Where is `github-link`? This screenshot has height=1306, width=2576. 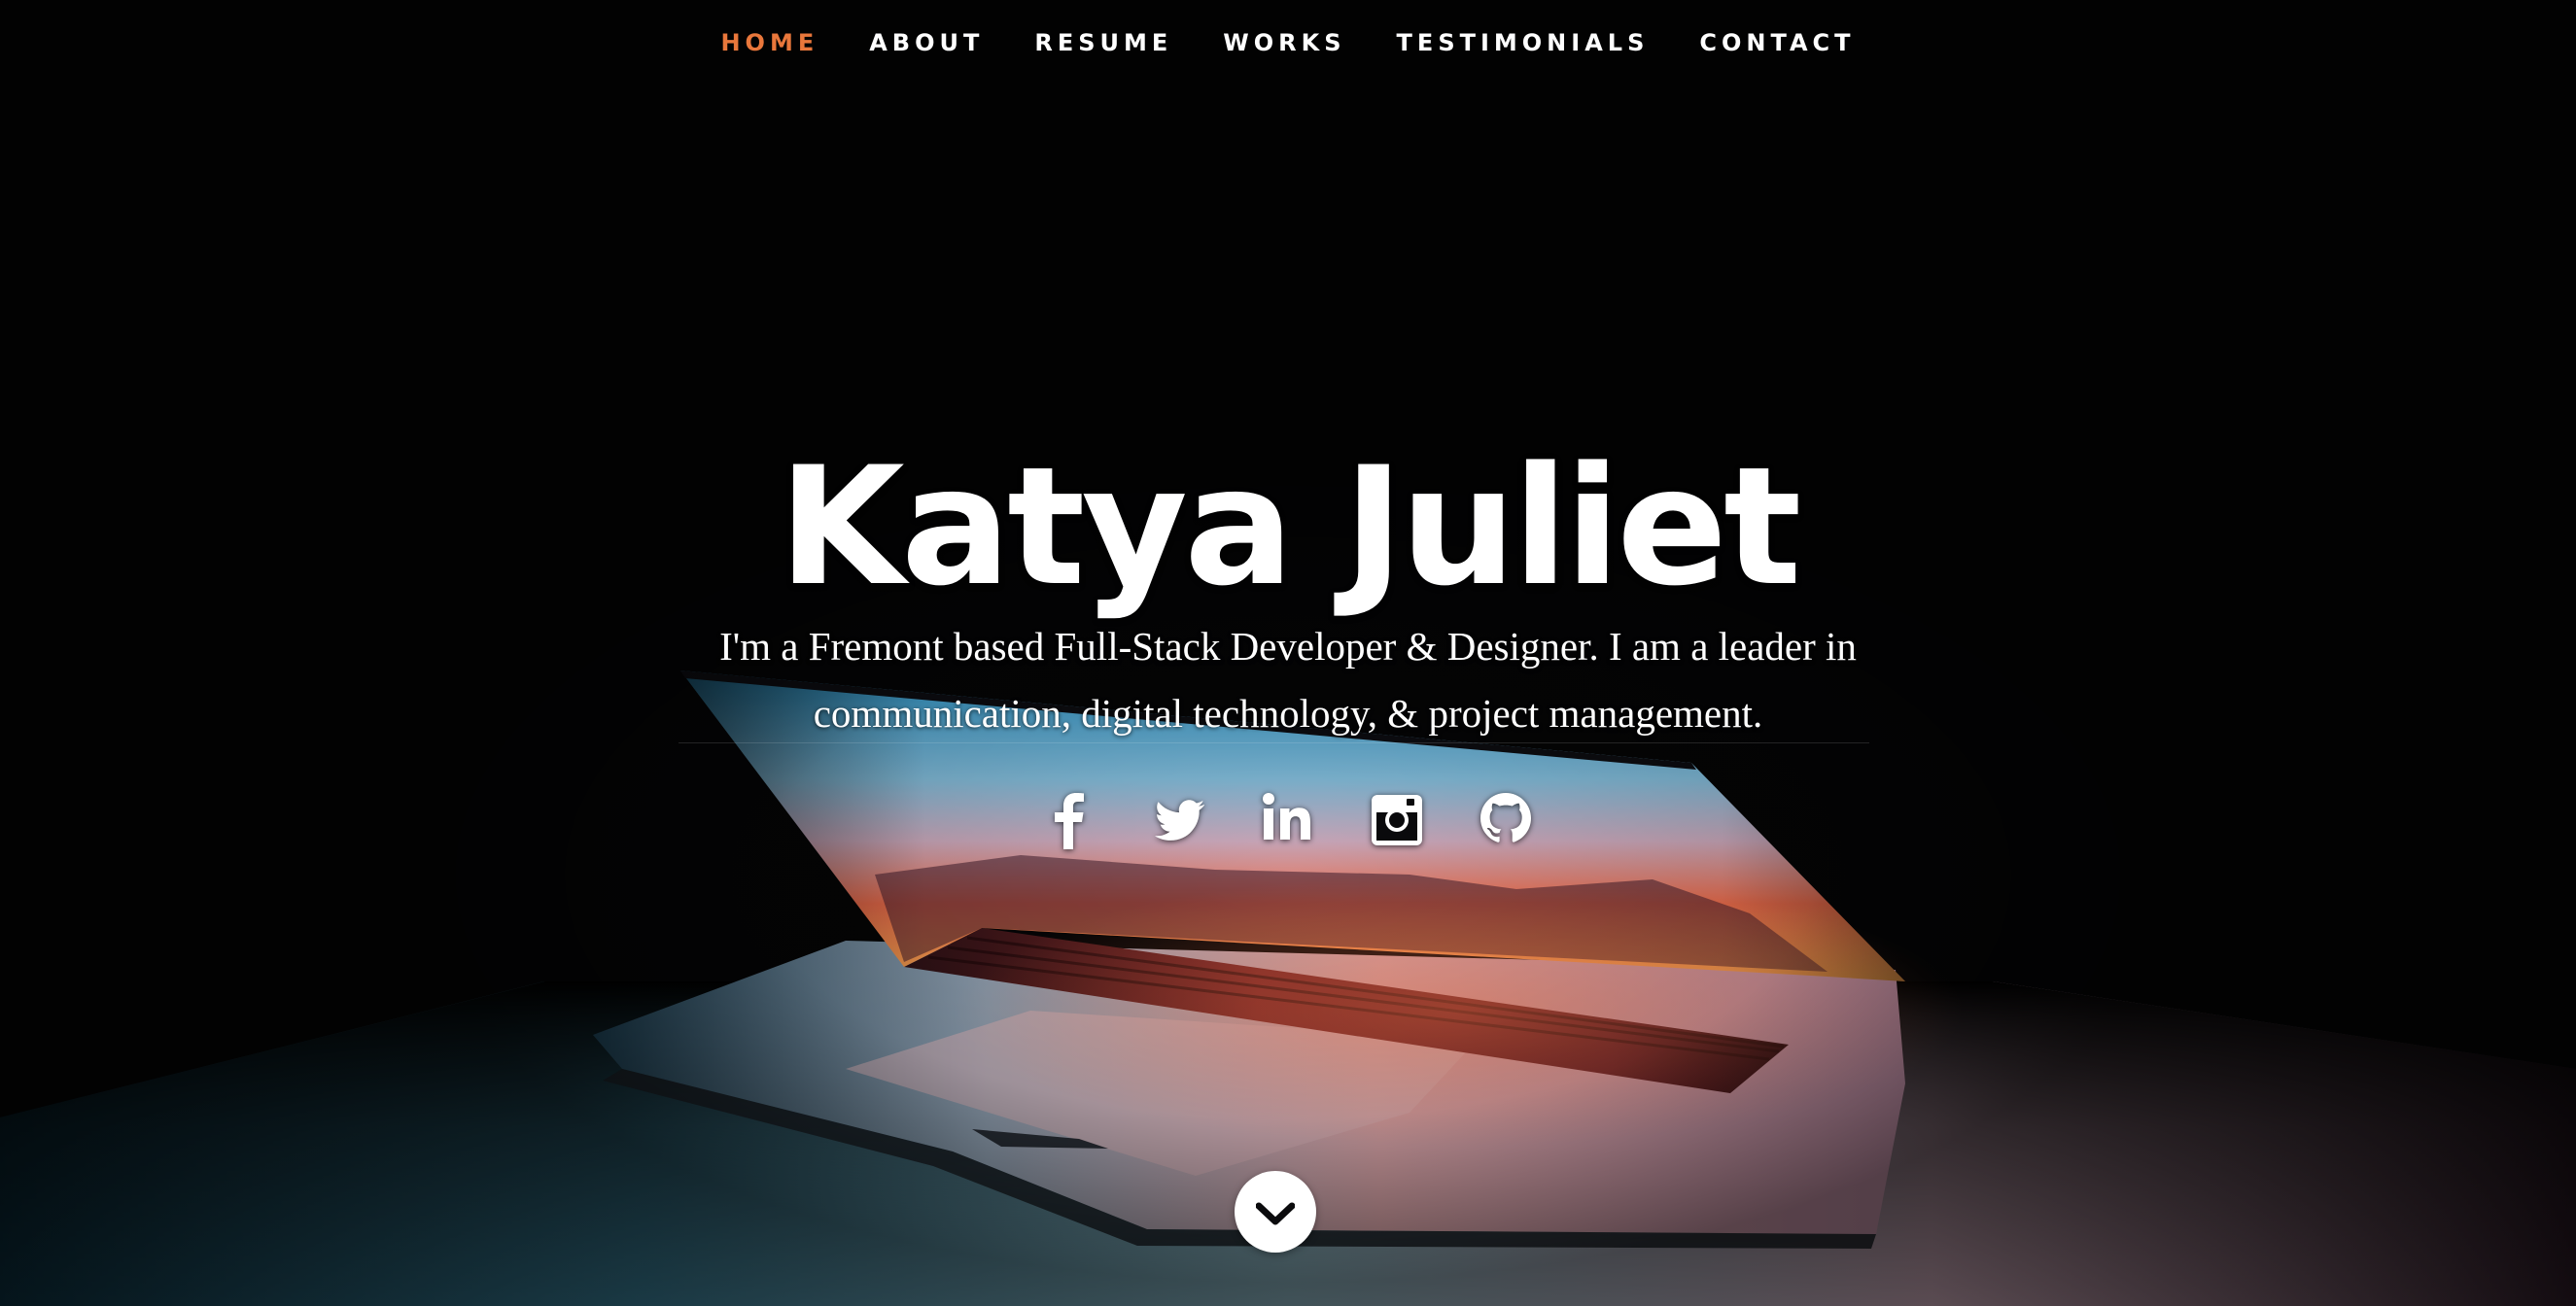
github-link is located at coordinates (1506, 818).